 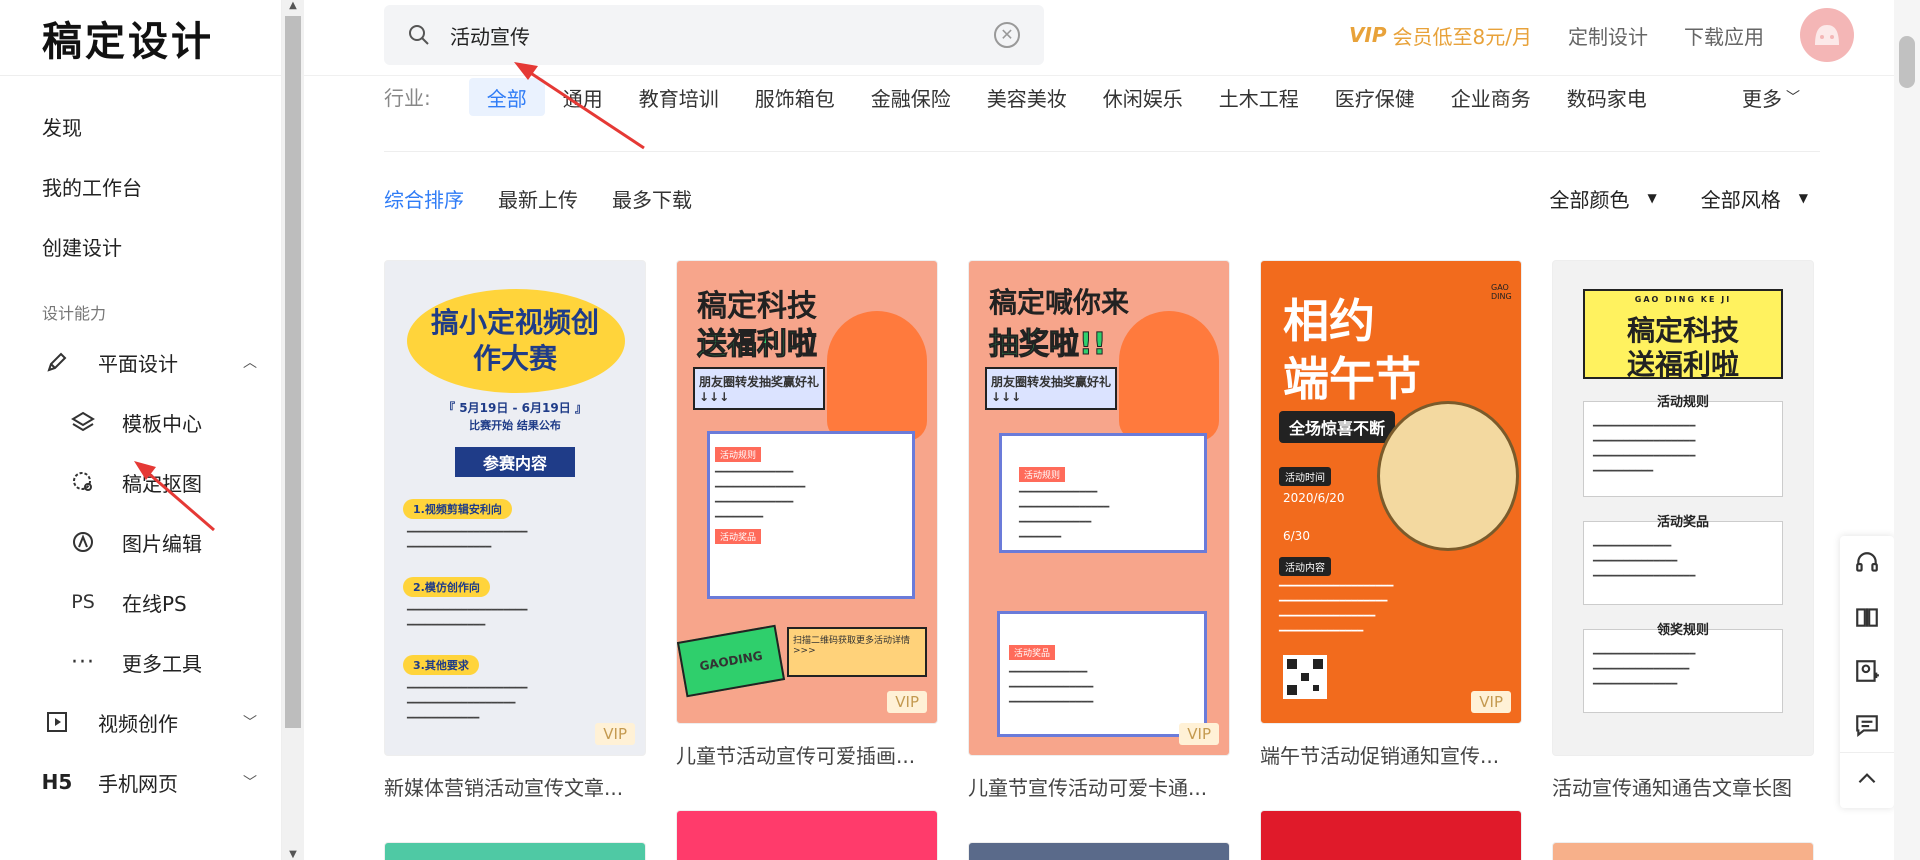 I want to click on poster-body: ━━━━━━━━━━━━━━━━━━━━ ━━━━━━━━━━━━━, so click(x=467, y=618).